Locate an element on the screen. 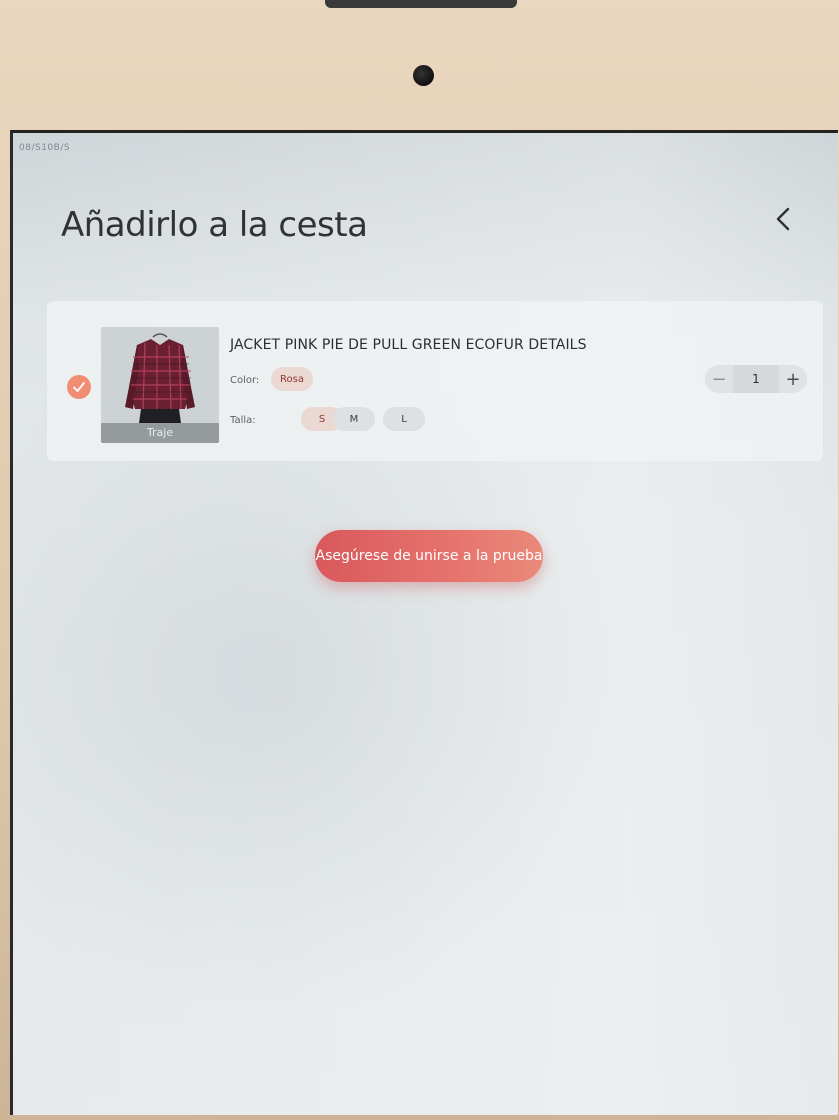 This screenshot has width=839, height=1120. check-icon is located at coordinates (79, 387).